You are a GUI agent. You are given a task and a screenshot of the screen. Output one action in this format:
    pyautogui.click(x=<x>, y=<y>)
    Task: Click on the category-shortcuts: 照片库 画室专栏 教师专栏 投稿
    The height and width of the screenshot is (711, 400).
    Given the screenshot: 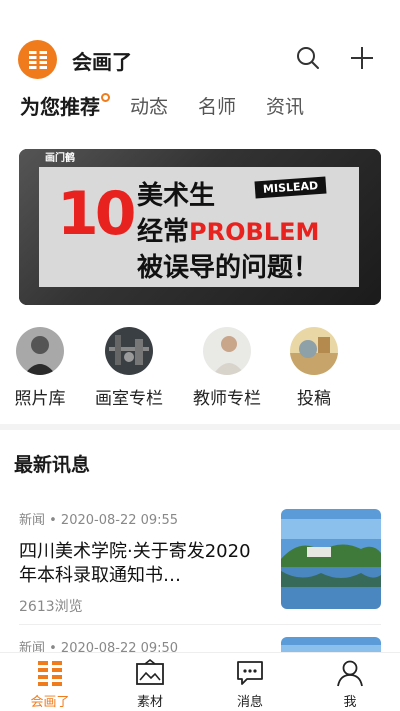 What is the action you would take?
    pyautogui.click(x=200, y=369)
    